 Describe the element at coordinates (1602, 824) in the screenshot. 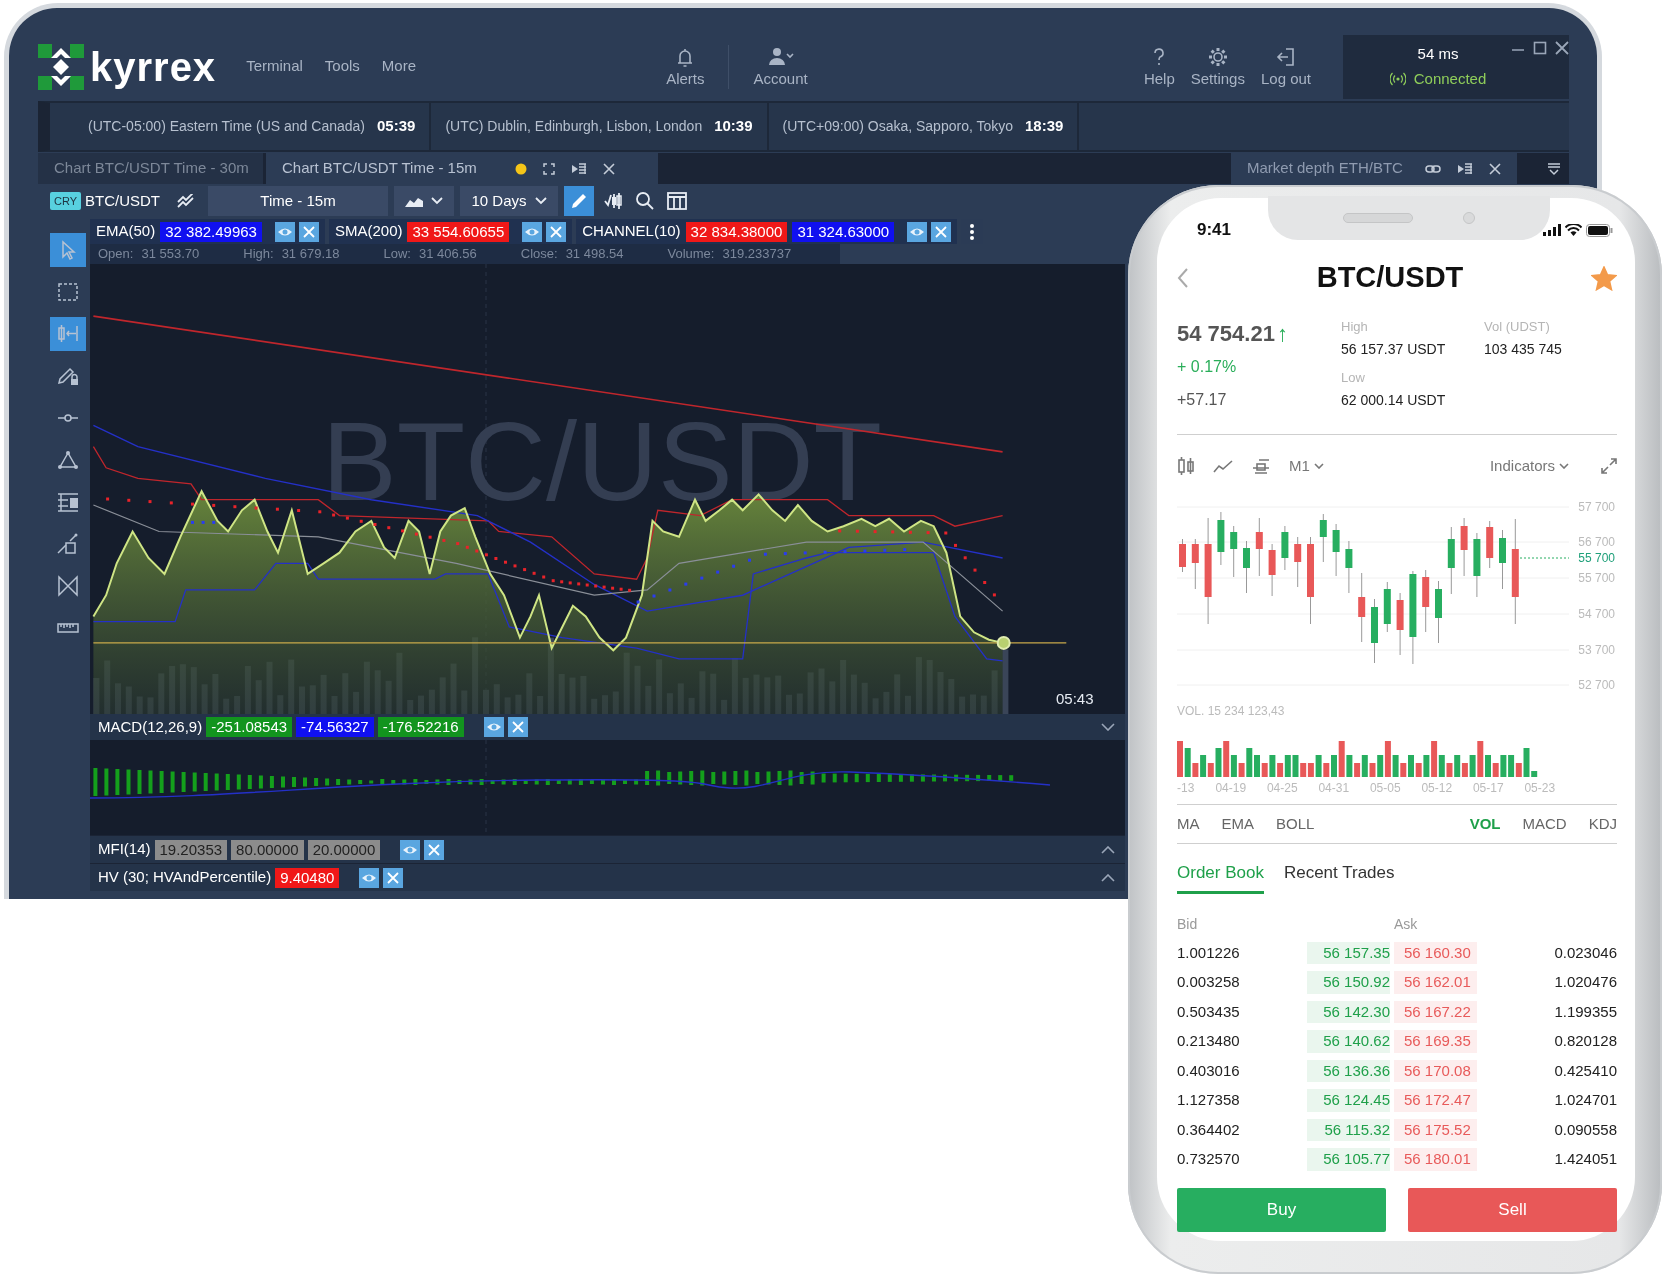

I see `indicator-tab: KDJ` at that location.